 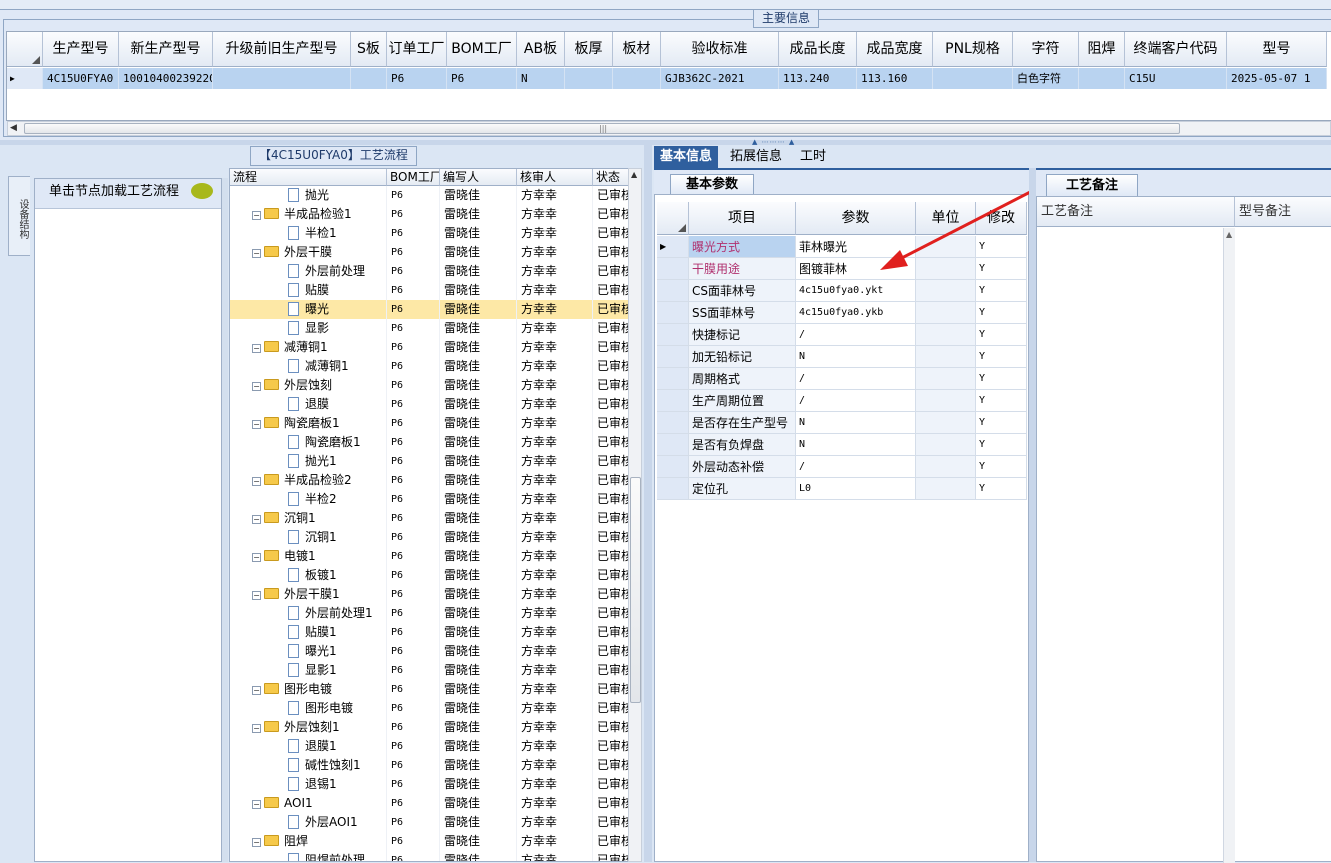 I want to click on param-col-header: 项目, so click(x=742, y=218).